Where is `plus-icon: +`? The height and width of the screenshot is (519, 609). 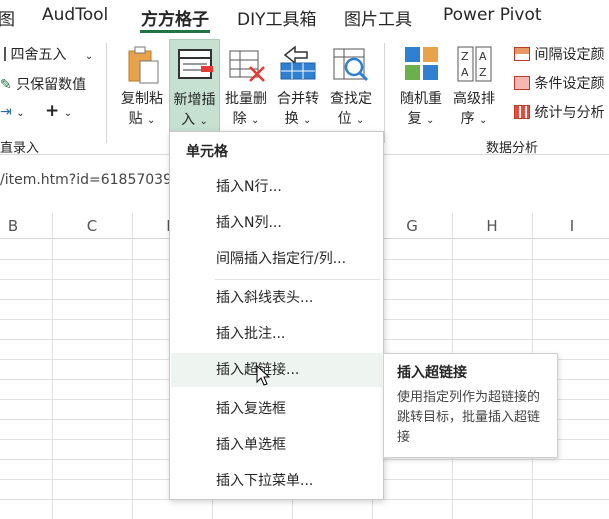
plus-icon: + is located at coordinates (52, 111).